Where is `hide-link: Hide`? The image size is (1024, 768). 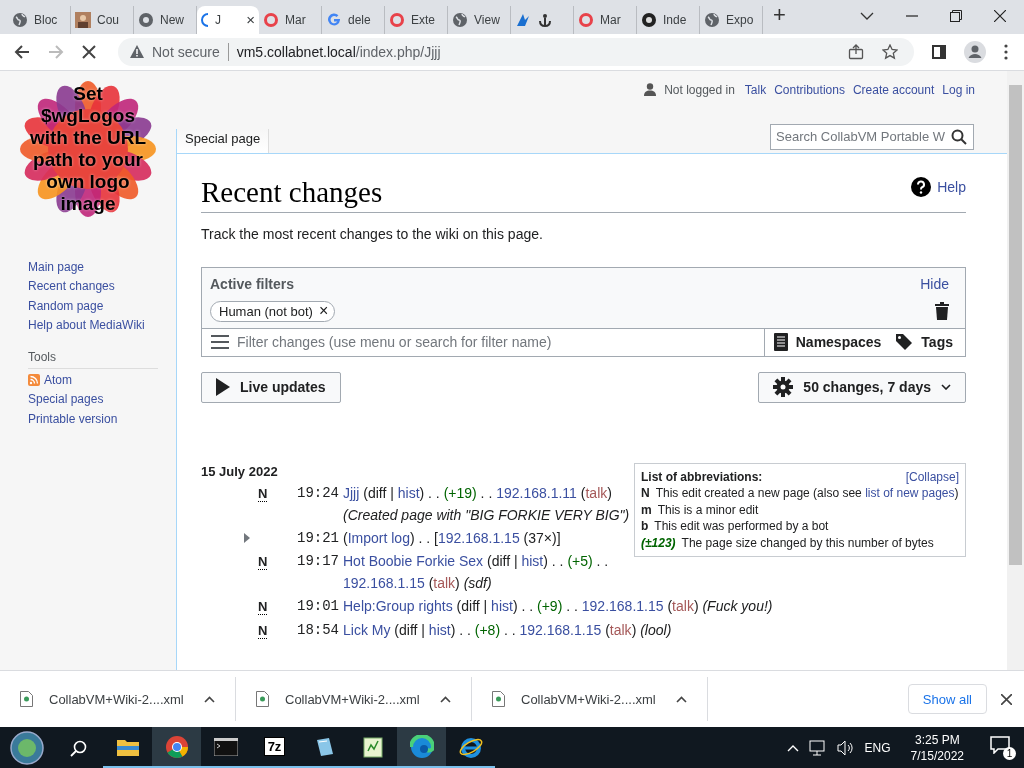
hide-link: Hide is located at coordinates (934, 283).